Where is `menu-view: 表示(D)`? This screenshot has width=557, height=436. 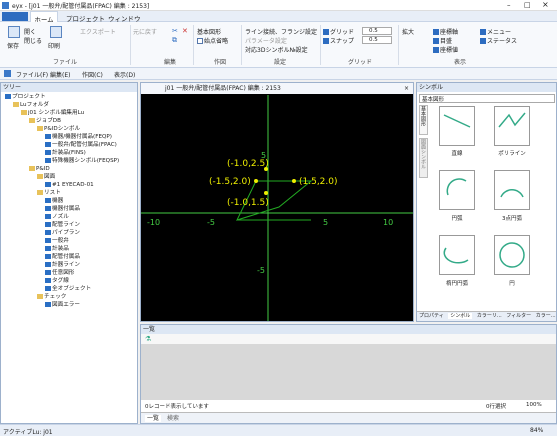 menu-view: 表示(D) is located at coordinates (124, 74).